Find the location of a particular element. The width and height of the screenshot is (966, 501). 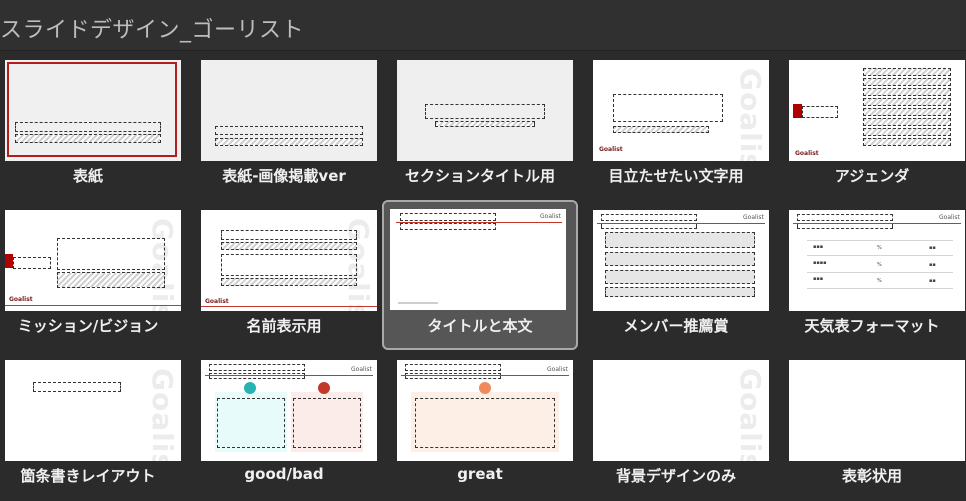

layout-tile-title-and-body: Goalist タイトルと本文 is located at coordinates (480, 275).